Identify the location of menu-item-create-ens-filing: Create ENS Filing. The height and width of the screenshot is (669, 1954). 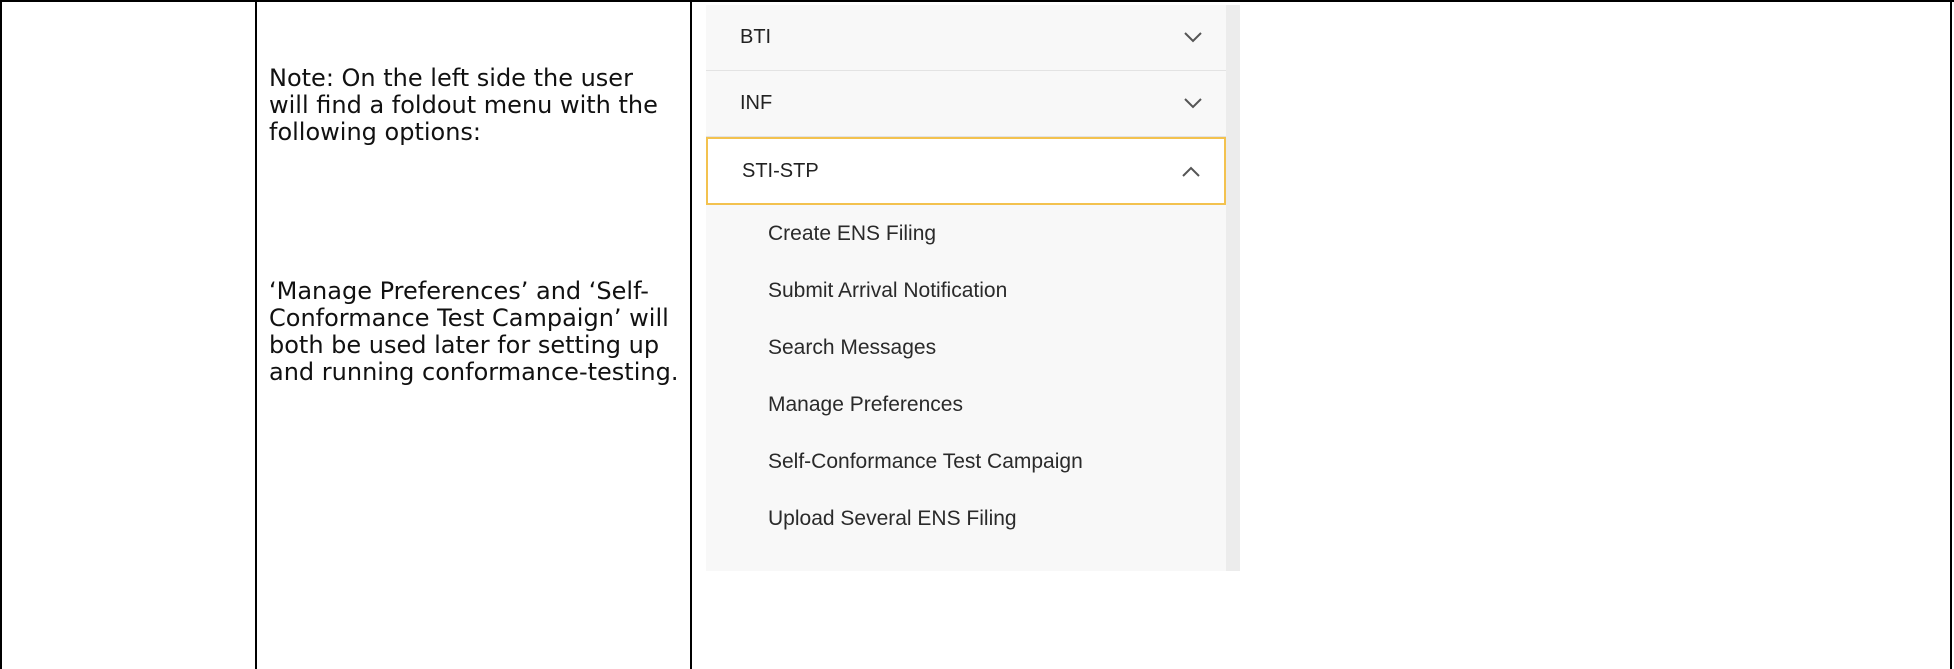
(966, 233).